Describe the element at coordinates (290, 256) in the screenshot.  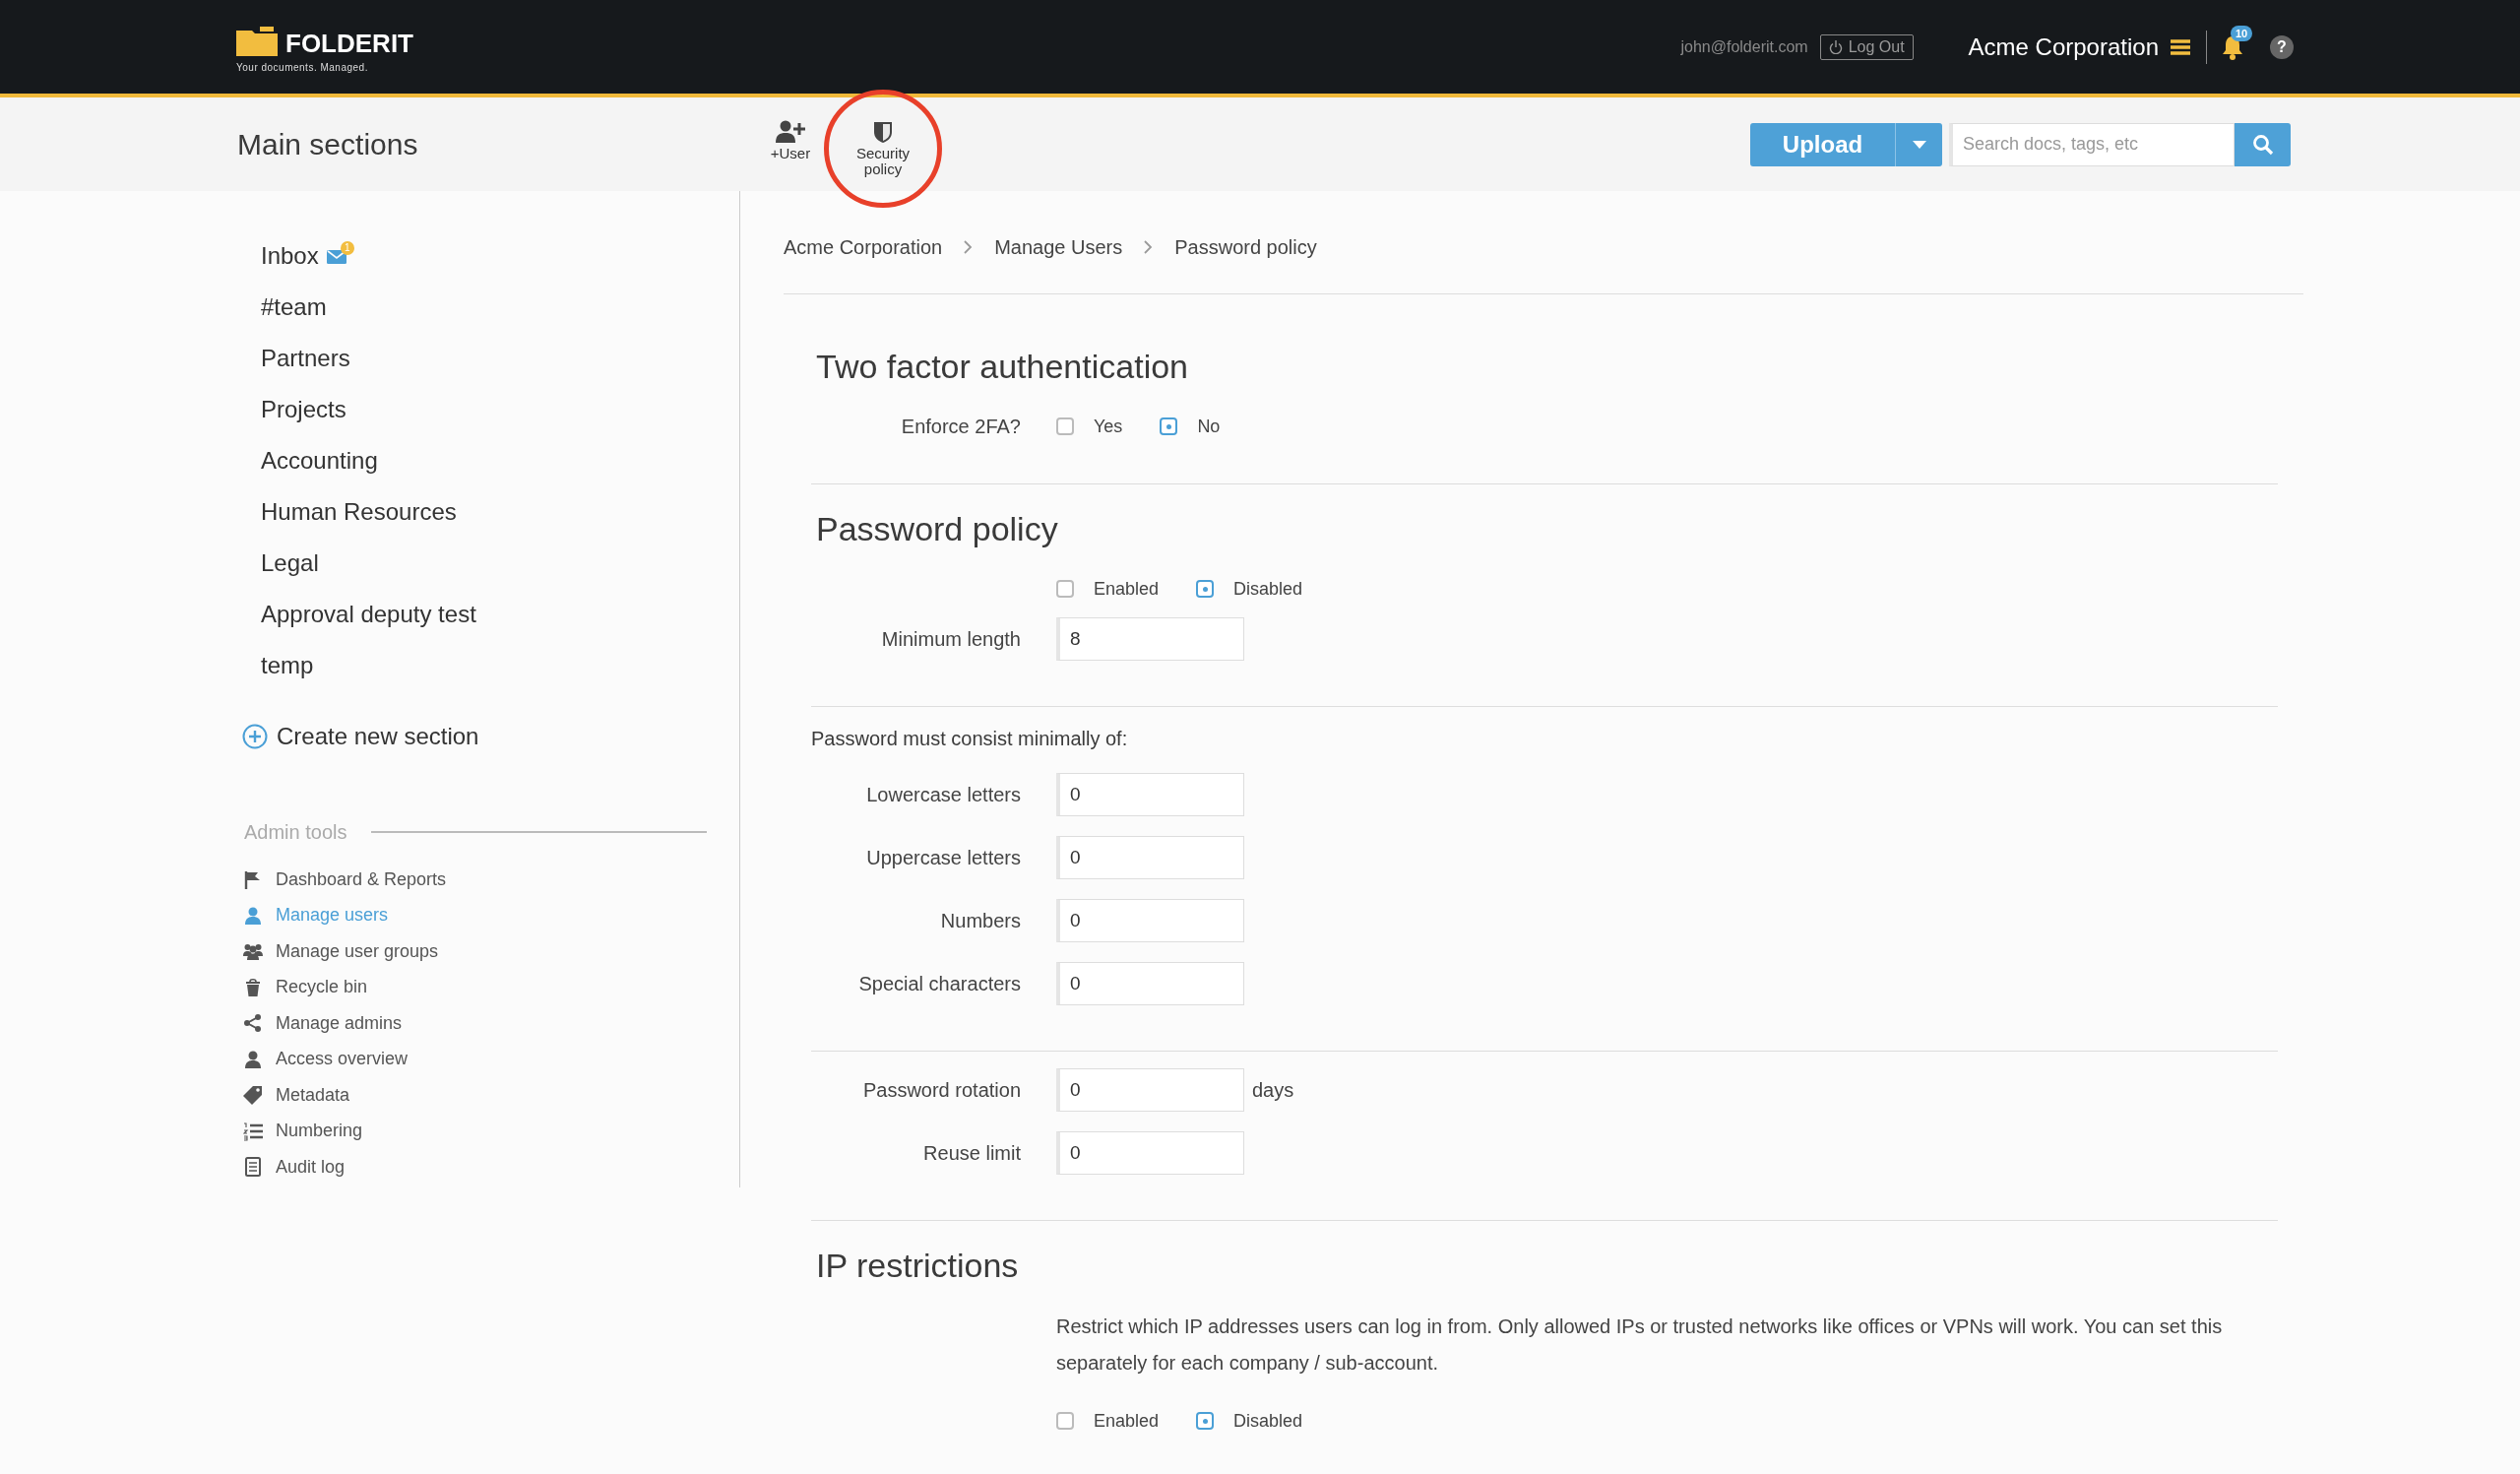
I see `sidebar-item: Inbox` at that location.